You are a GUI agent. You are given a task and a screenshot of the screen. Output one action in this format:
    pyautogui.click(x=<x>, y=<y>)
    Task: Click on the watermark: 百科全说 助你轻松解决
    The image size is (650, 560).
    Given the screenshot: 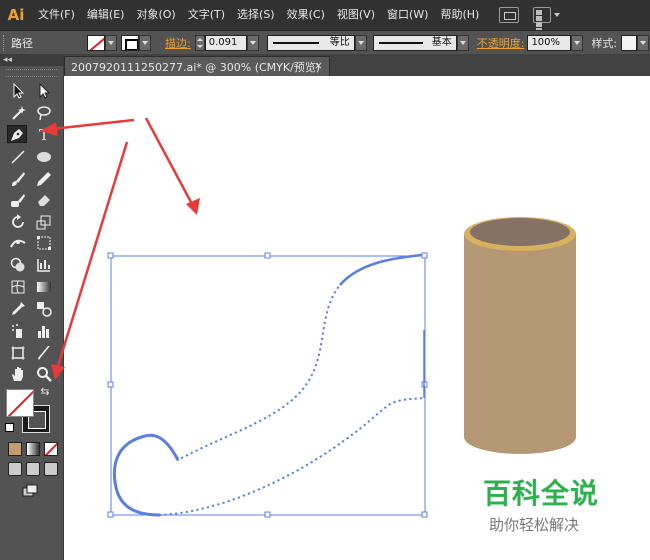 What is the action you would take?
    pyautogui.click(x=553, y=503)
    